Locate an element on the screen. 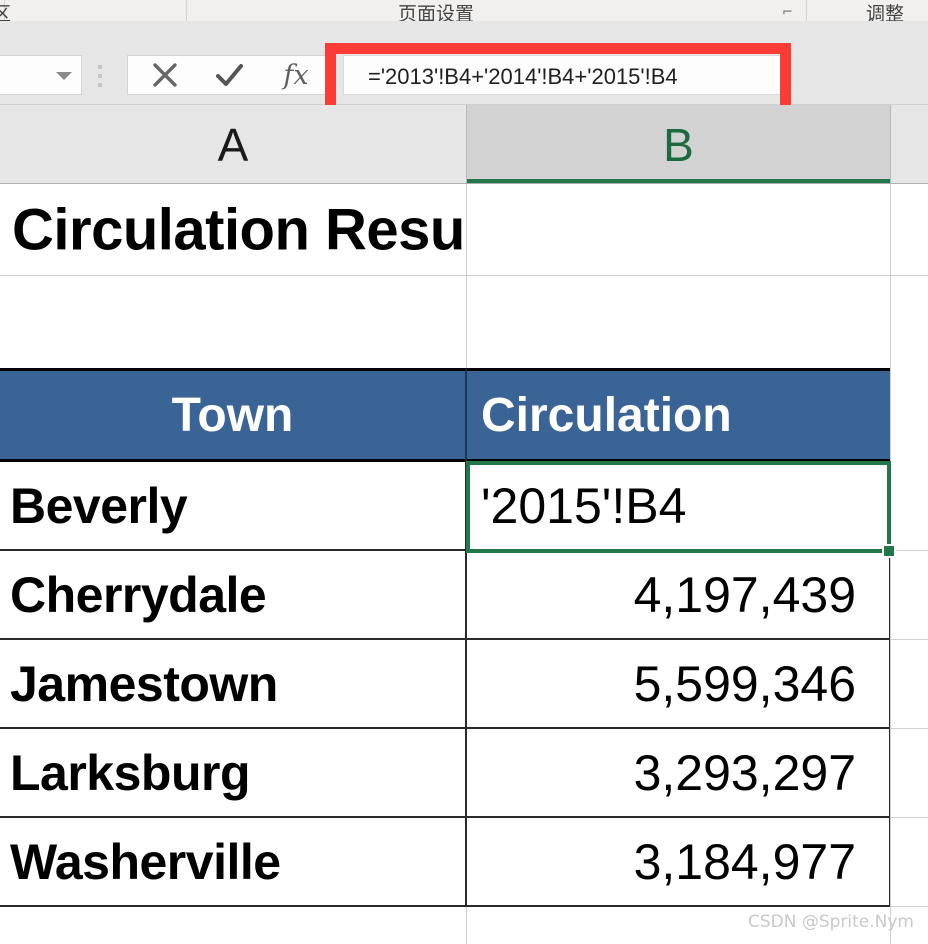  ribbon-strip: 区 页面设置 ⌐ 调整 is located at coordinates (464, 11).